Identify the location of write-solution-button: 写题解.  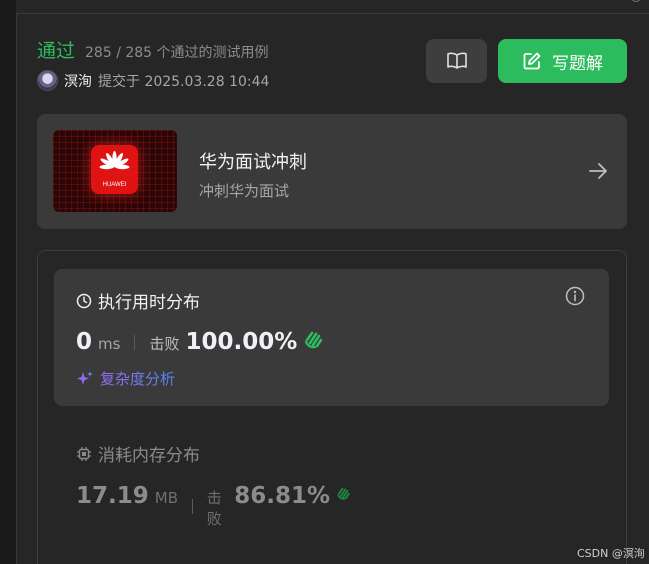
(562, 61).